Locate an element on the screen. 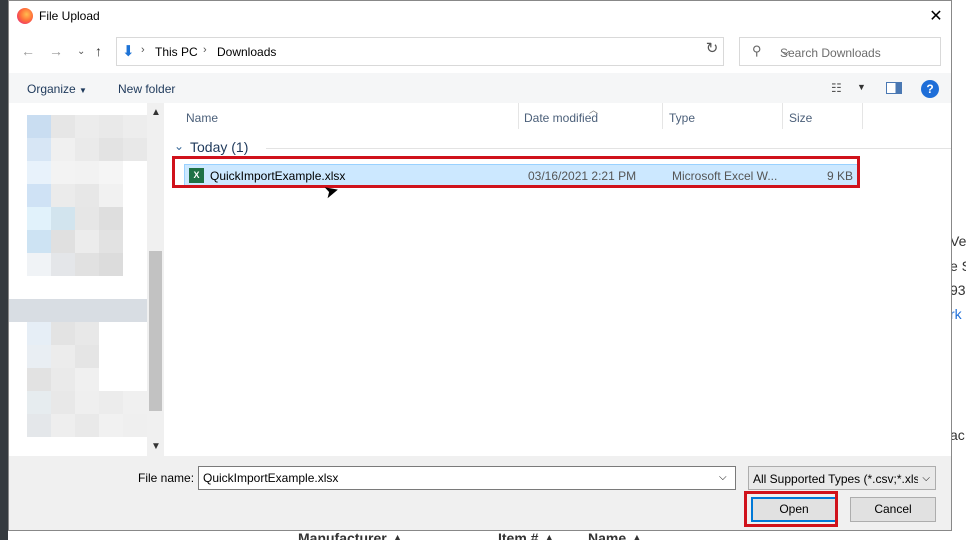 This screenshot has height=540, width=966. breadcrumb-this-pc: This PC is located at coordinates (176, 52).